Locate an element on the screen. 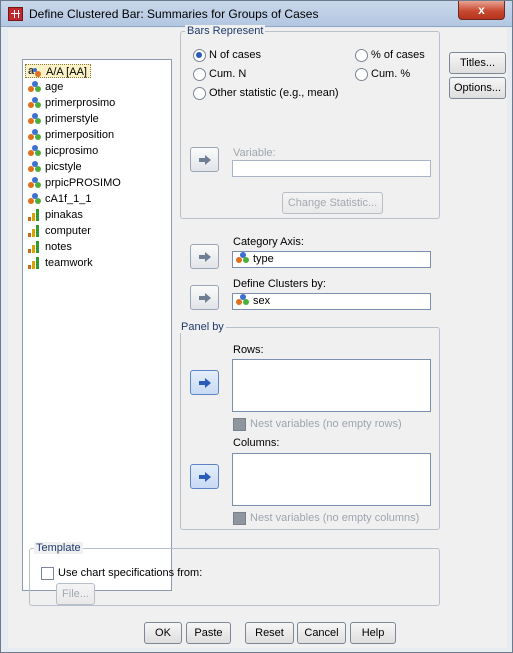 The height and width of the screenshot is (653, 513). nest-columns-checkbox: Nest variables (no empty columns) is located at coordinates (326, 518).